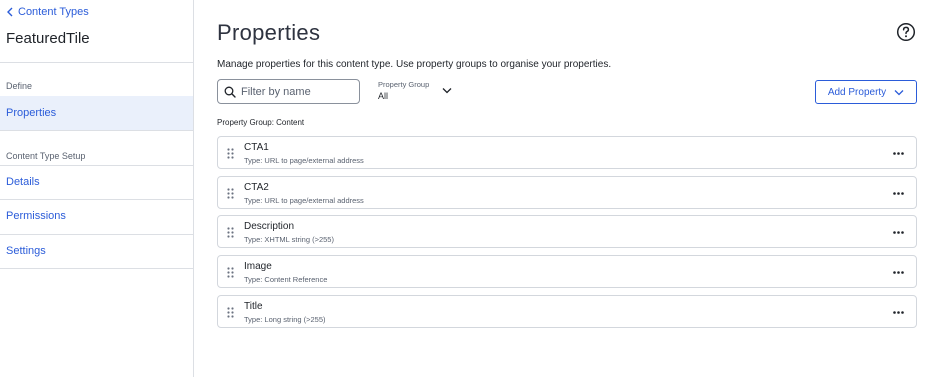 The width and height of the screenshot is (936, 377). Describe the element at coordinates (906, 32) in the screenshot. I see `question-circle-icon` at that location.